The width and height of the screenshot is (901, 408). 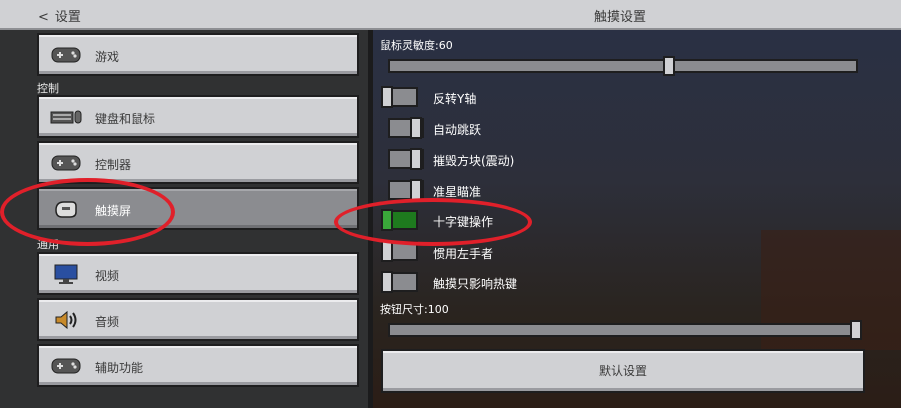 What do you see at coordinates (450, 15) in the screenshot?
I see `top-bar: < 设置 触摸设置` at bounding box center [450, 15].